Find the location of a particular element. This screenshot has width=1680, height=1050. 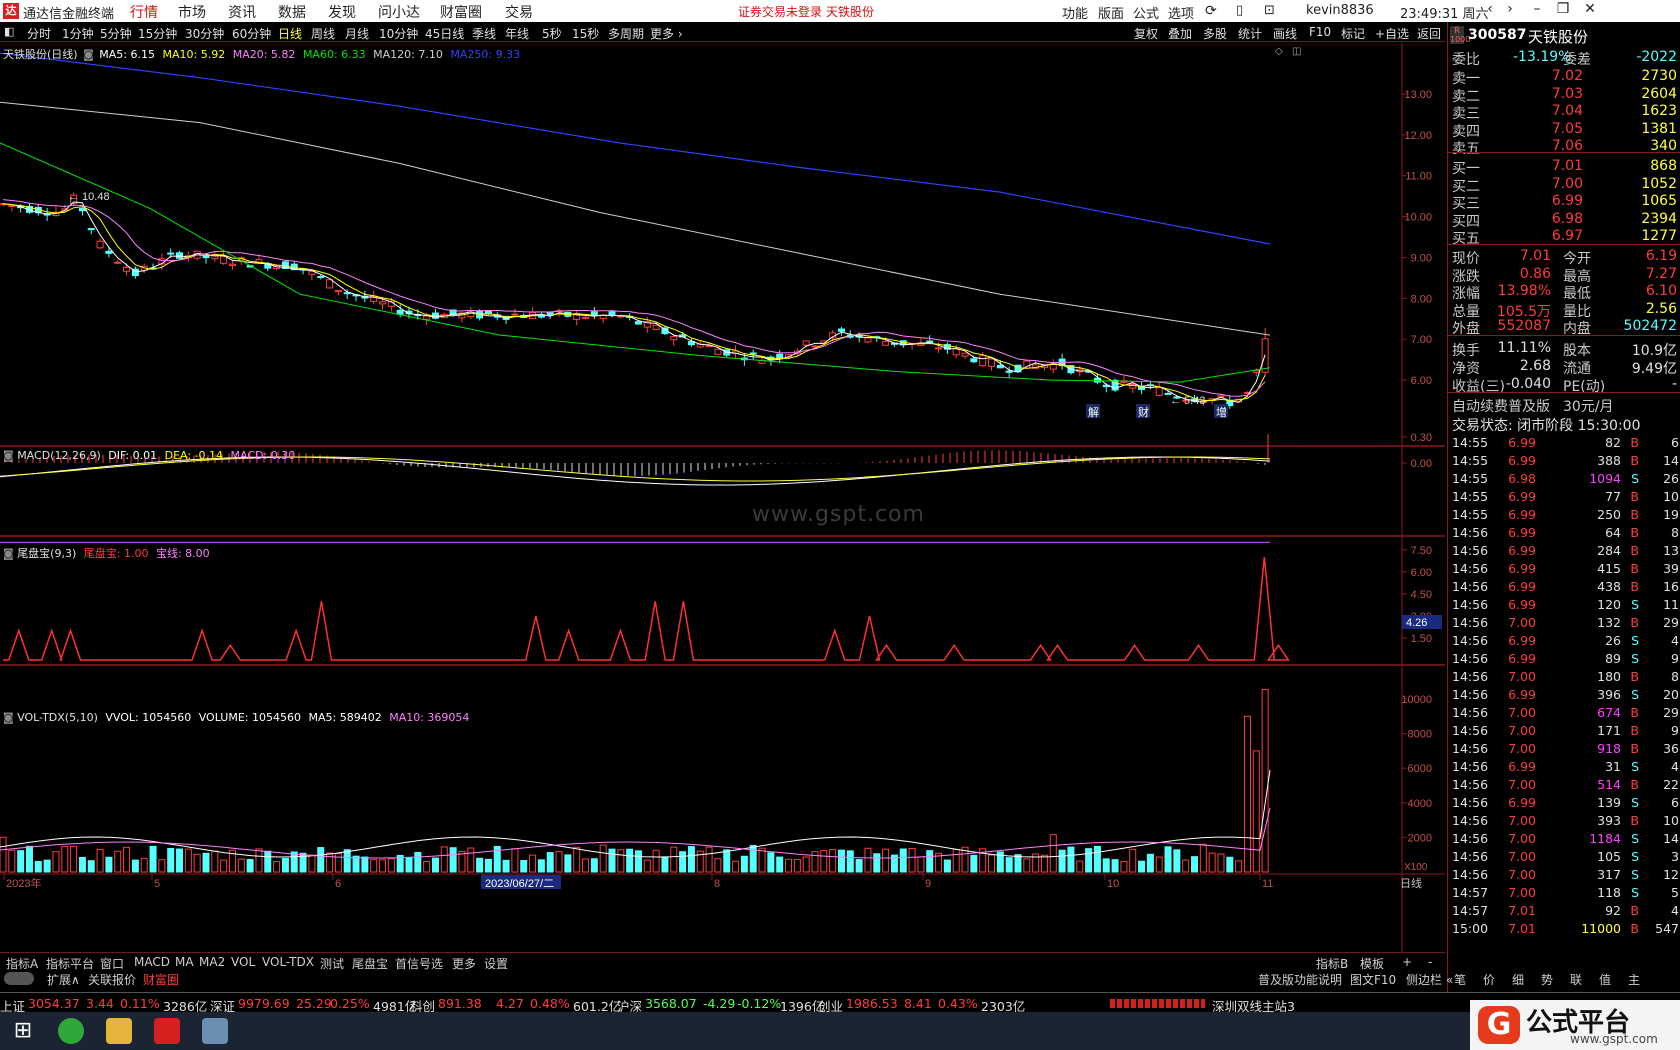

legend-toggle-icon: ◙ is located at coordinates (88, 54).